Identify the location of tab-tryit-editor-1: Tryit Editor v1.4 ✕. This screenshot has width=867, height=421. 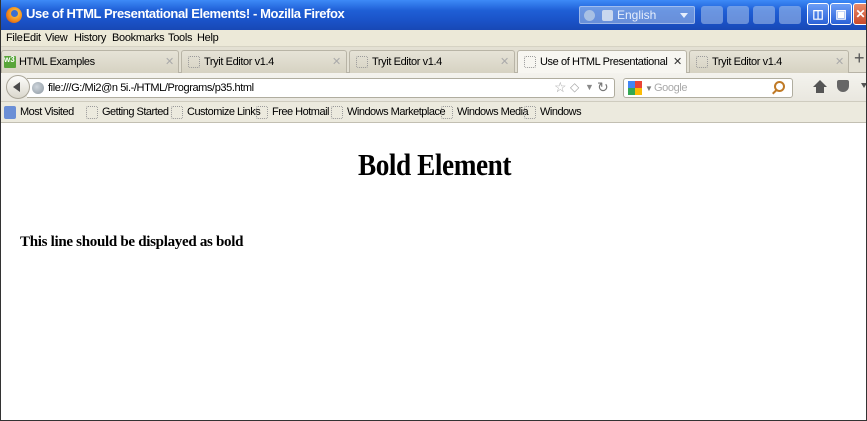
(264, 61).